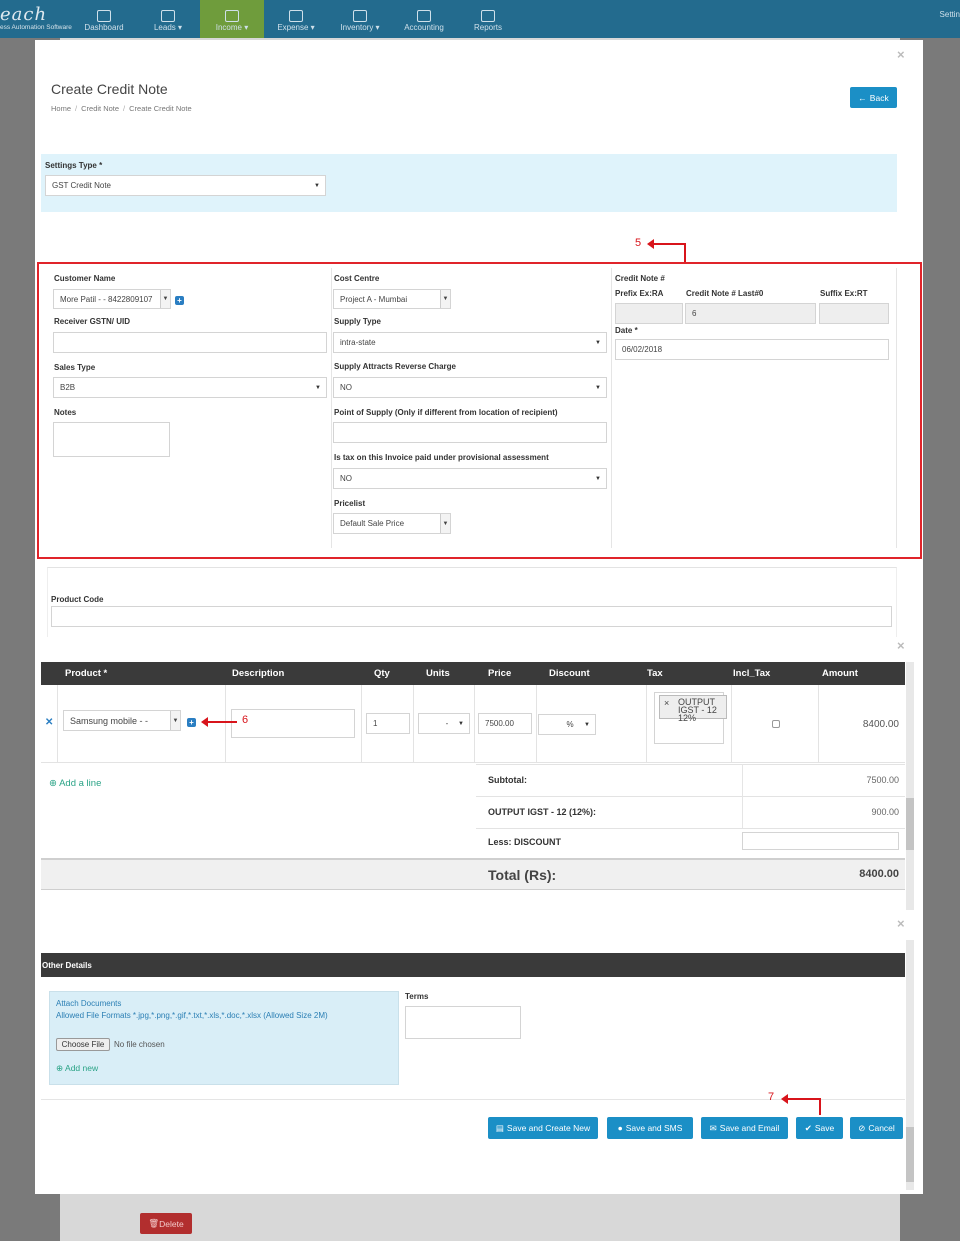 This screenshot has width=960, height=1241. What do you see at coordinates (360, 16) in the screenshot?
I see `inventory-icon` at bounding box center [360, 16].